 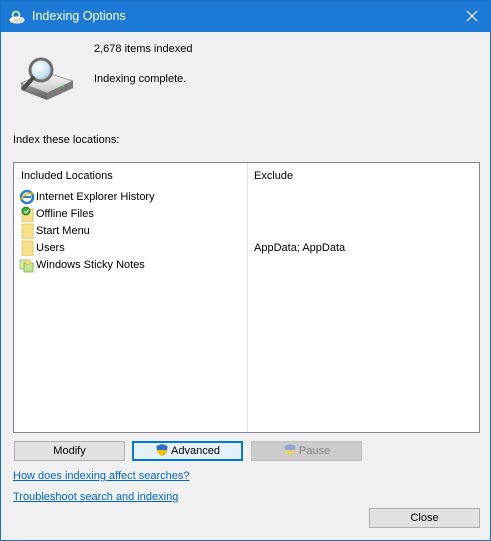 I want to click on items-indexed-count: 2,678 items indexed, so click(x=143, y=49).